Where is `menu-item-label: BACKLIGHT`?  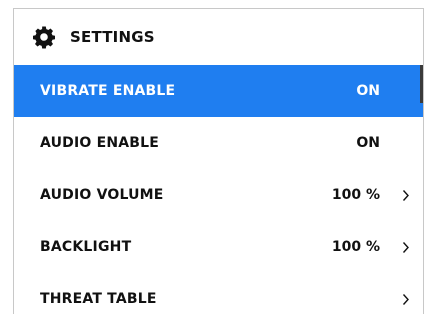 menu-item-label: BACKLIGHT is located at coordinates (86, 247).